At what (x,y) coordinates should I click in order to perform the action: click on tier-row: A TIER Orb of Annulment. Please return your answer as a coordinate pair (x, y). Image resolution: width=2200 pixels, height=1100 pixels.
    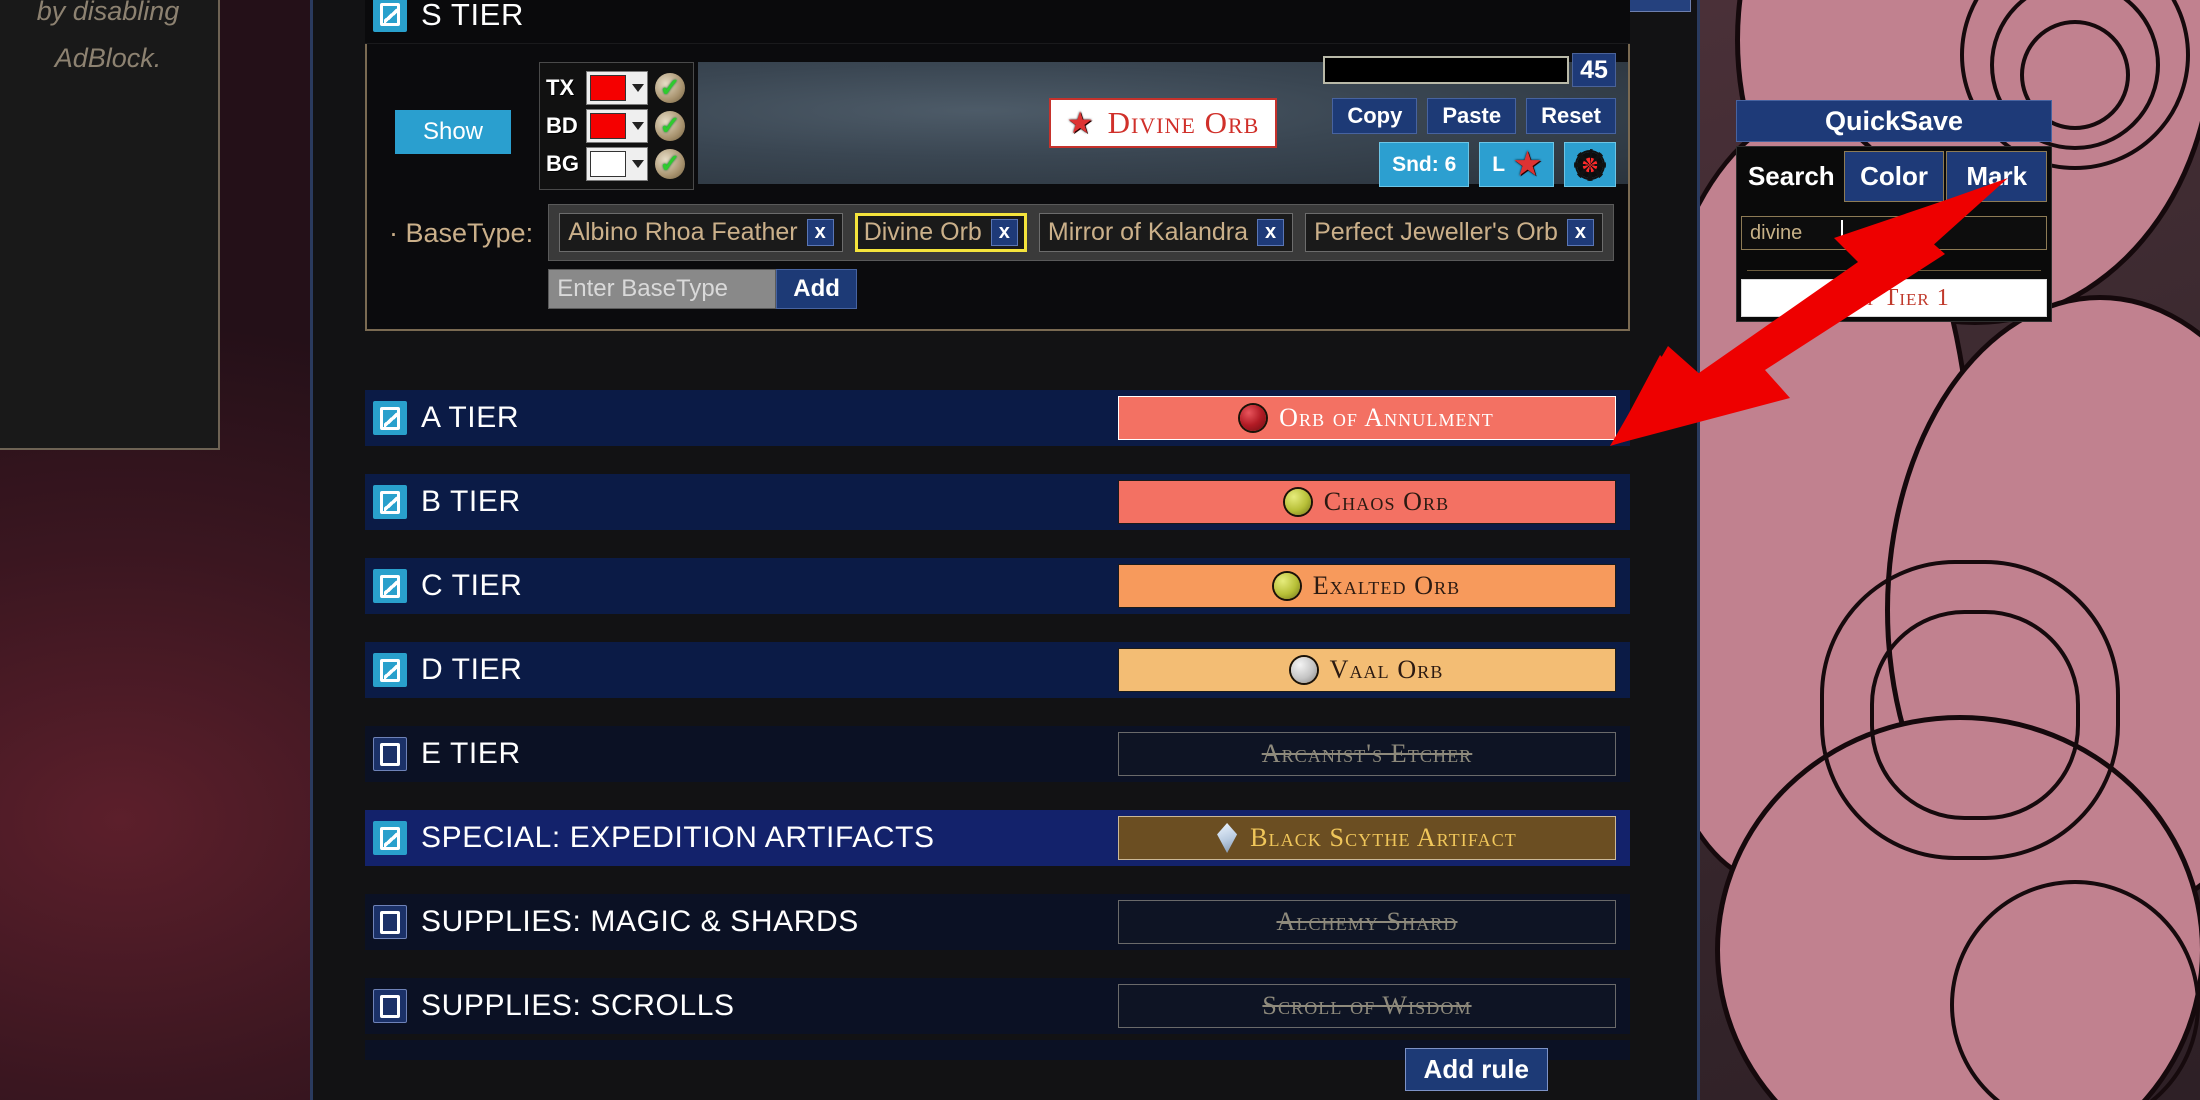
    Looking at the image, I should click on (997, 418).